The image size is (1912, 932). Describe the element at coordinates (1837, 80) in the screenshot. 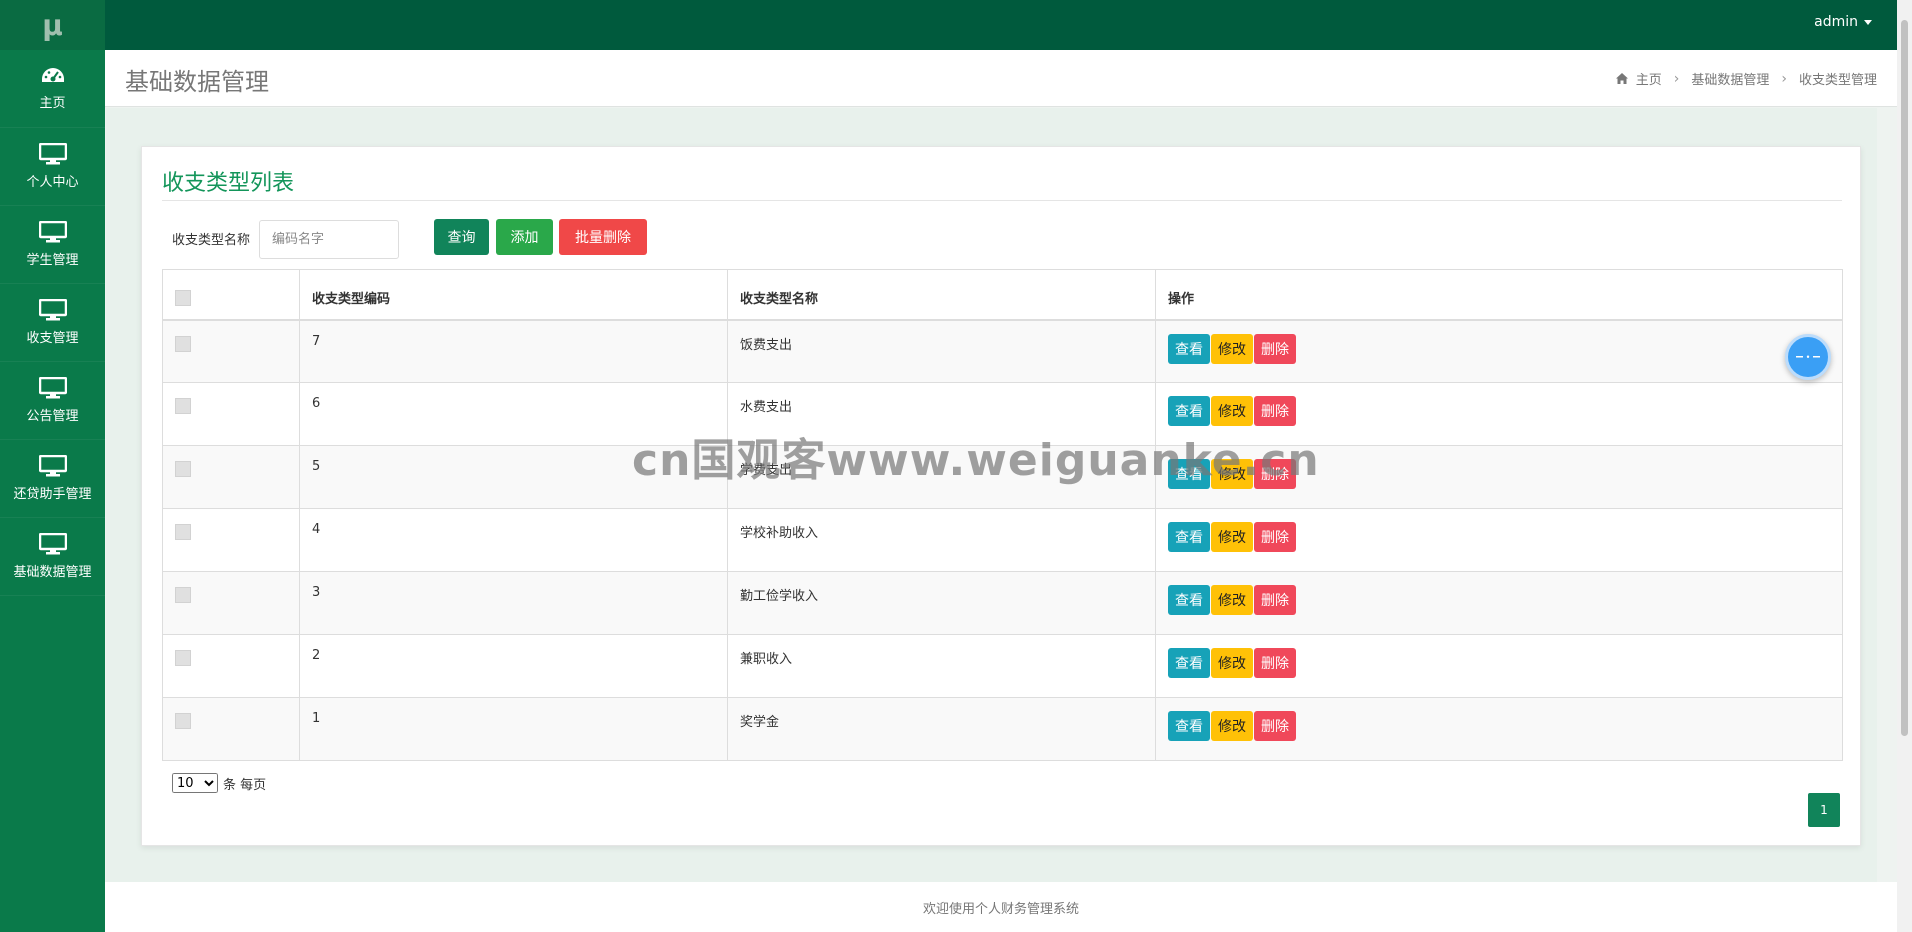

I see `breadcrumb-current: 收支类型管理` at that location.